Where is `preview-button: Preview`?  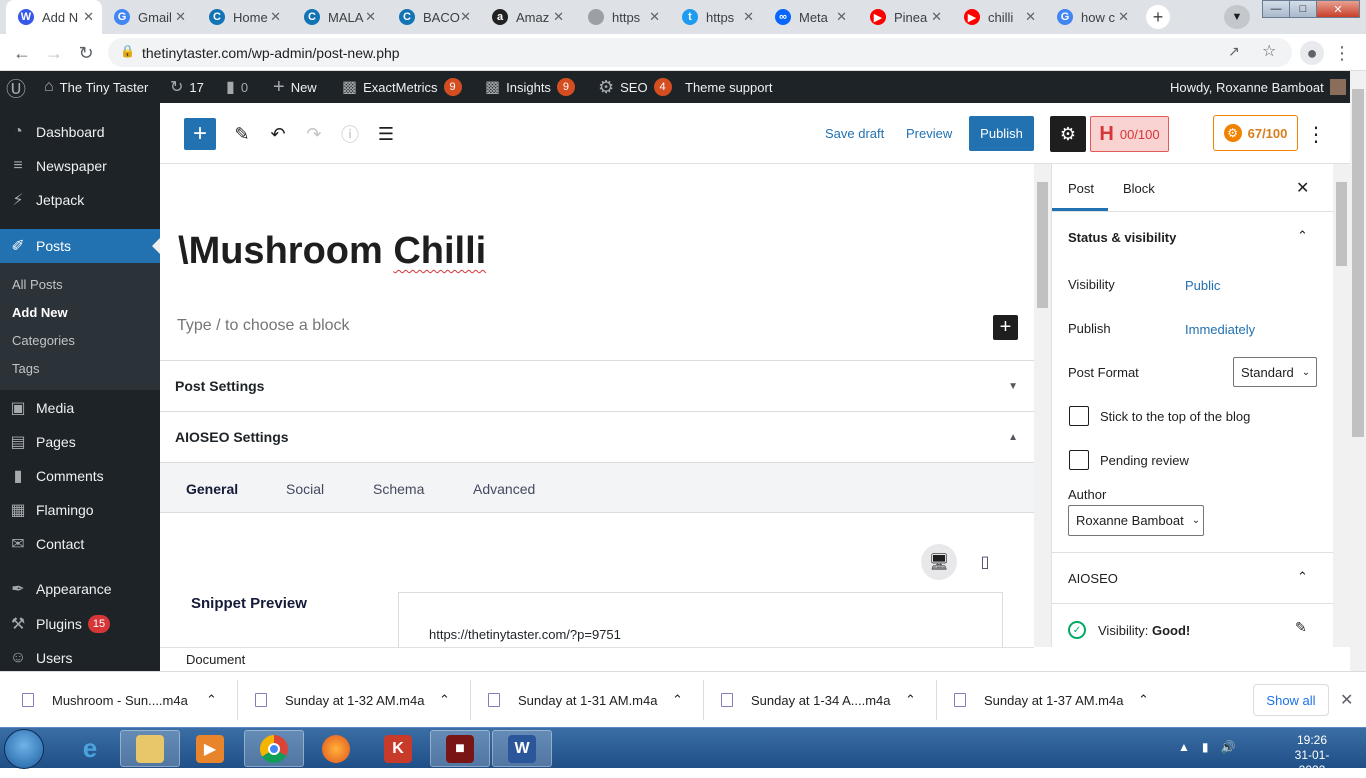 preview-button: Preview is located at coordinates (929, 133).